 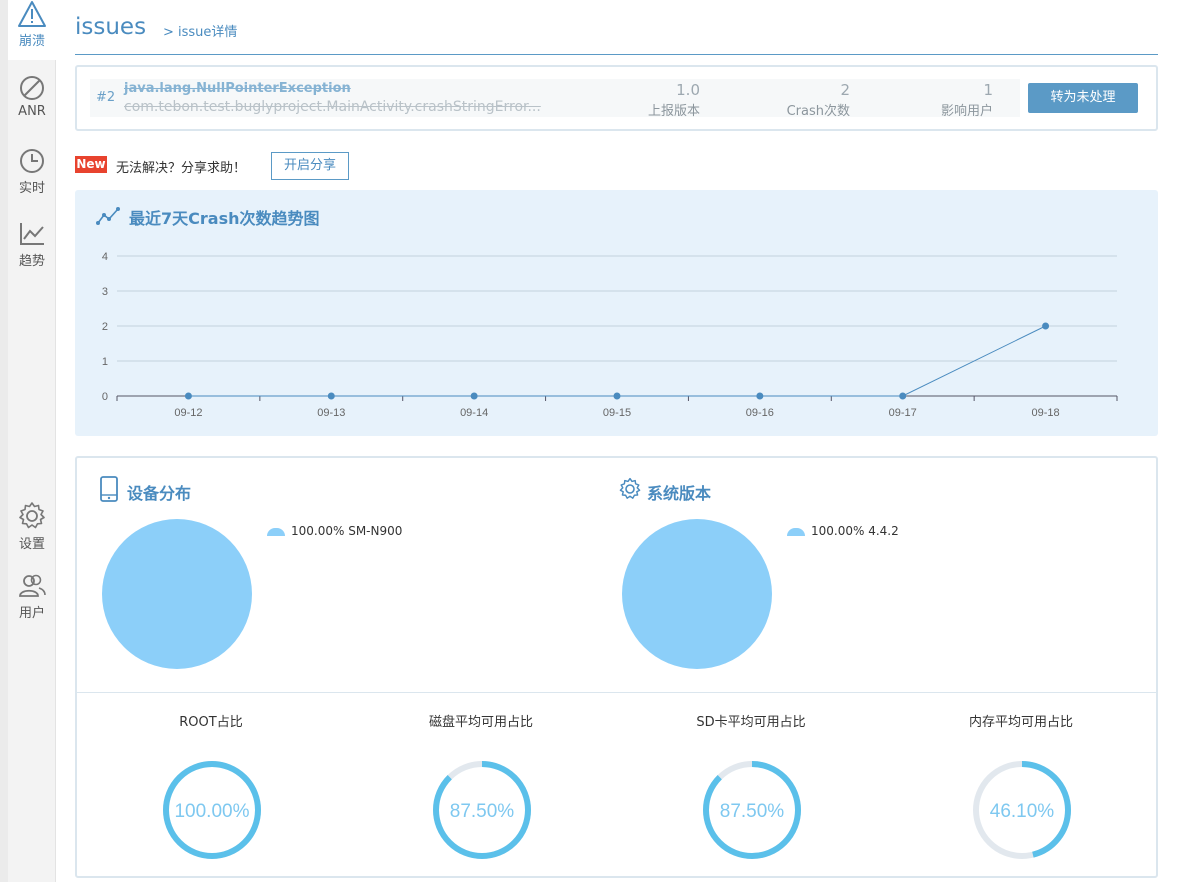 What do you see at coordinates (616, 692) in the screenshot?
I see `panel-divider` at bounding box center [616, 692].